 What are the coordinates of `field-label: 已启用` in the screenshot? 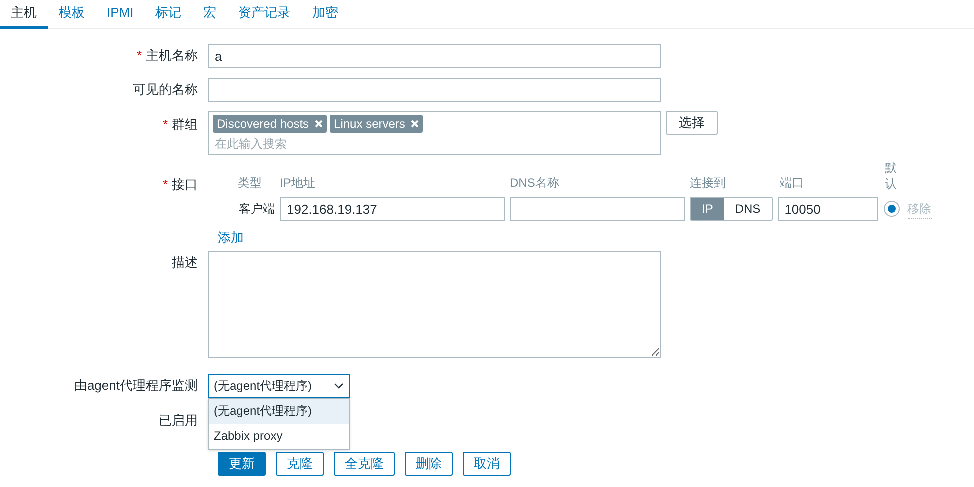 It's located at (178, 421).